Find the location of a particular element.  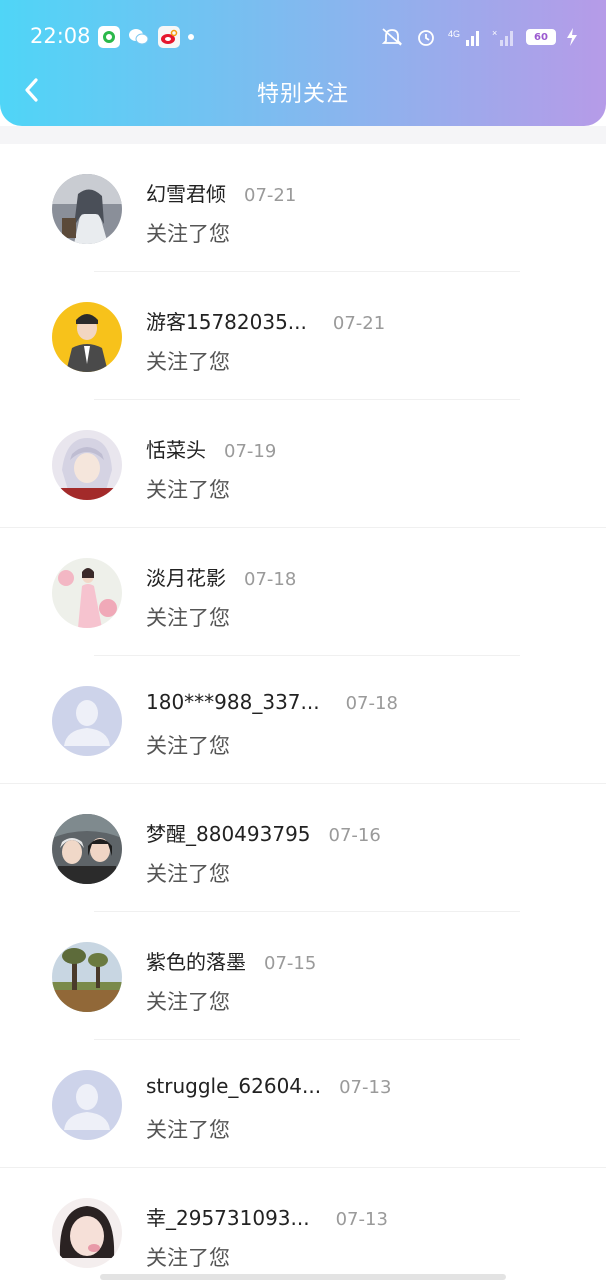

more-notifications-dot is located at coordinates (191, 37).